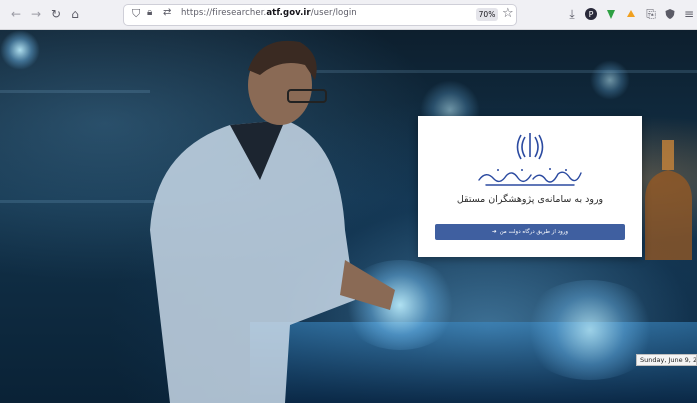  What do you see at coordinates (530, 177) in the screenshot?
I see `organization-calligraphy-logo` at bounding box center [530, 177].